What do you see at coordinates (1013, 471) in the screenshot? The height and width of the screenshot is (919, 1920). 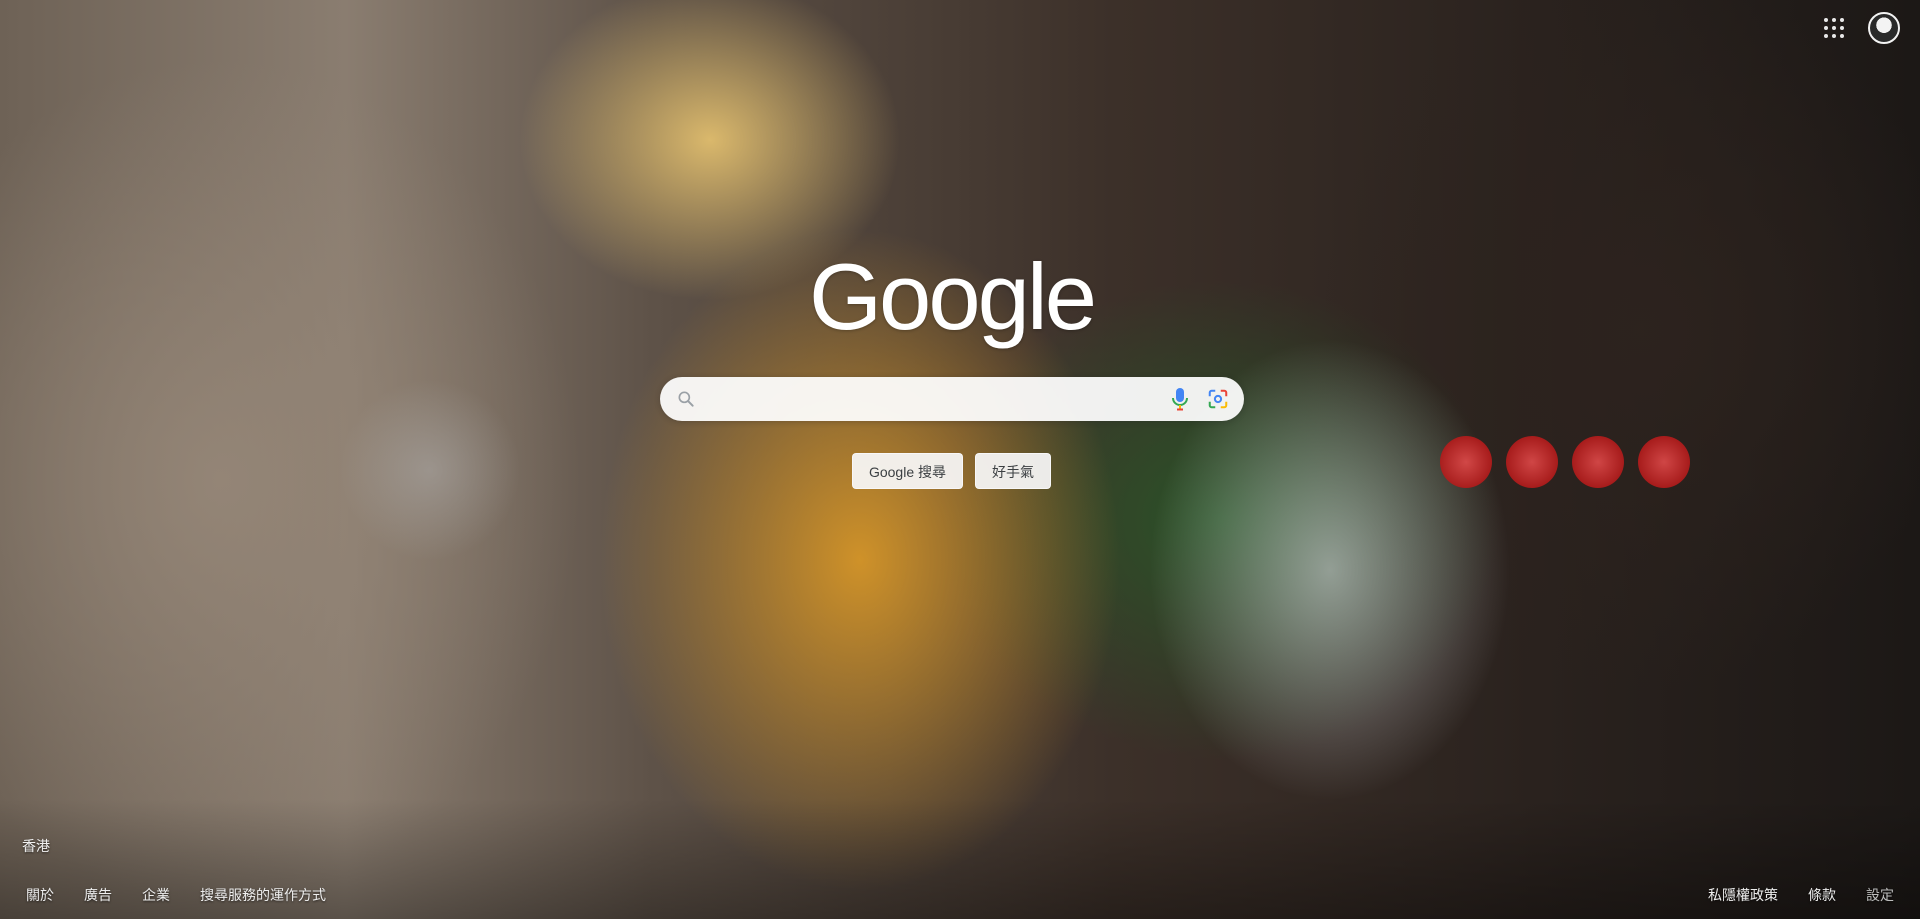 I see `feeling-lucky-button: 好手氣` at bounding box center [1013, 471].